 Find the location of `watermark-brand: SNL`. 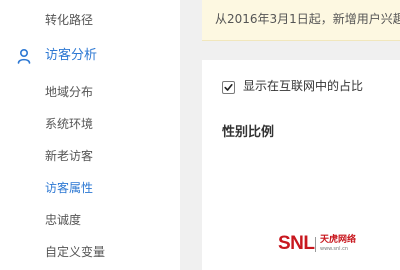

watermark-brand: SNL is located at coordinates (296, 243).